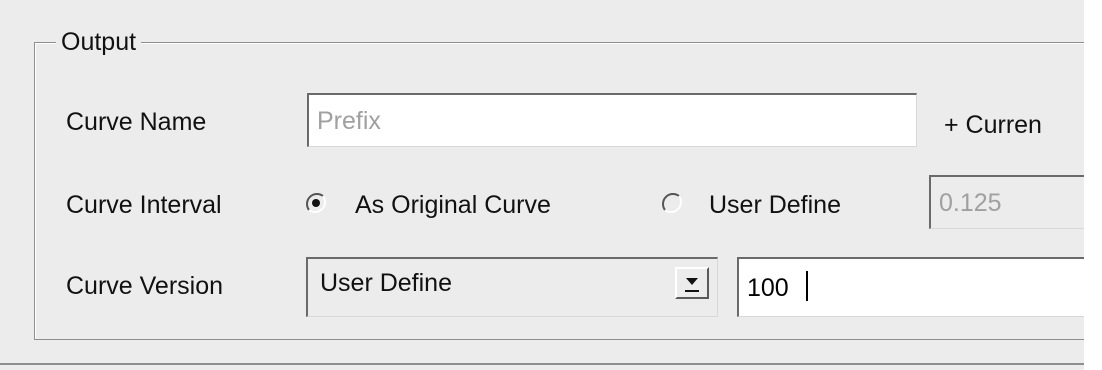 The image size is (1102, 370). What do you see at coordinates (453, 205) in the screenshot?
I see `as-original-curve-option: As Original Curve` at bounding box center [453, 205].